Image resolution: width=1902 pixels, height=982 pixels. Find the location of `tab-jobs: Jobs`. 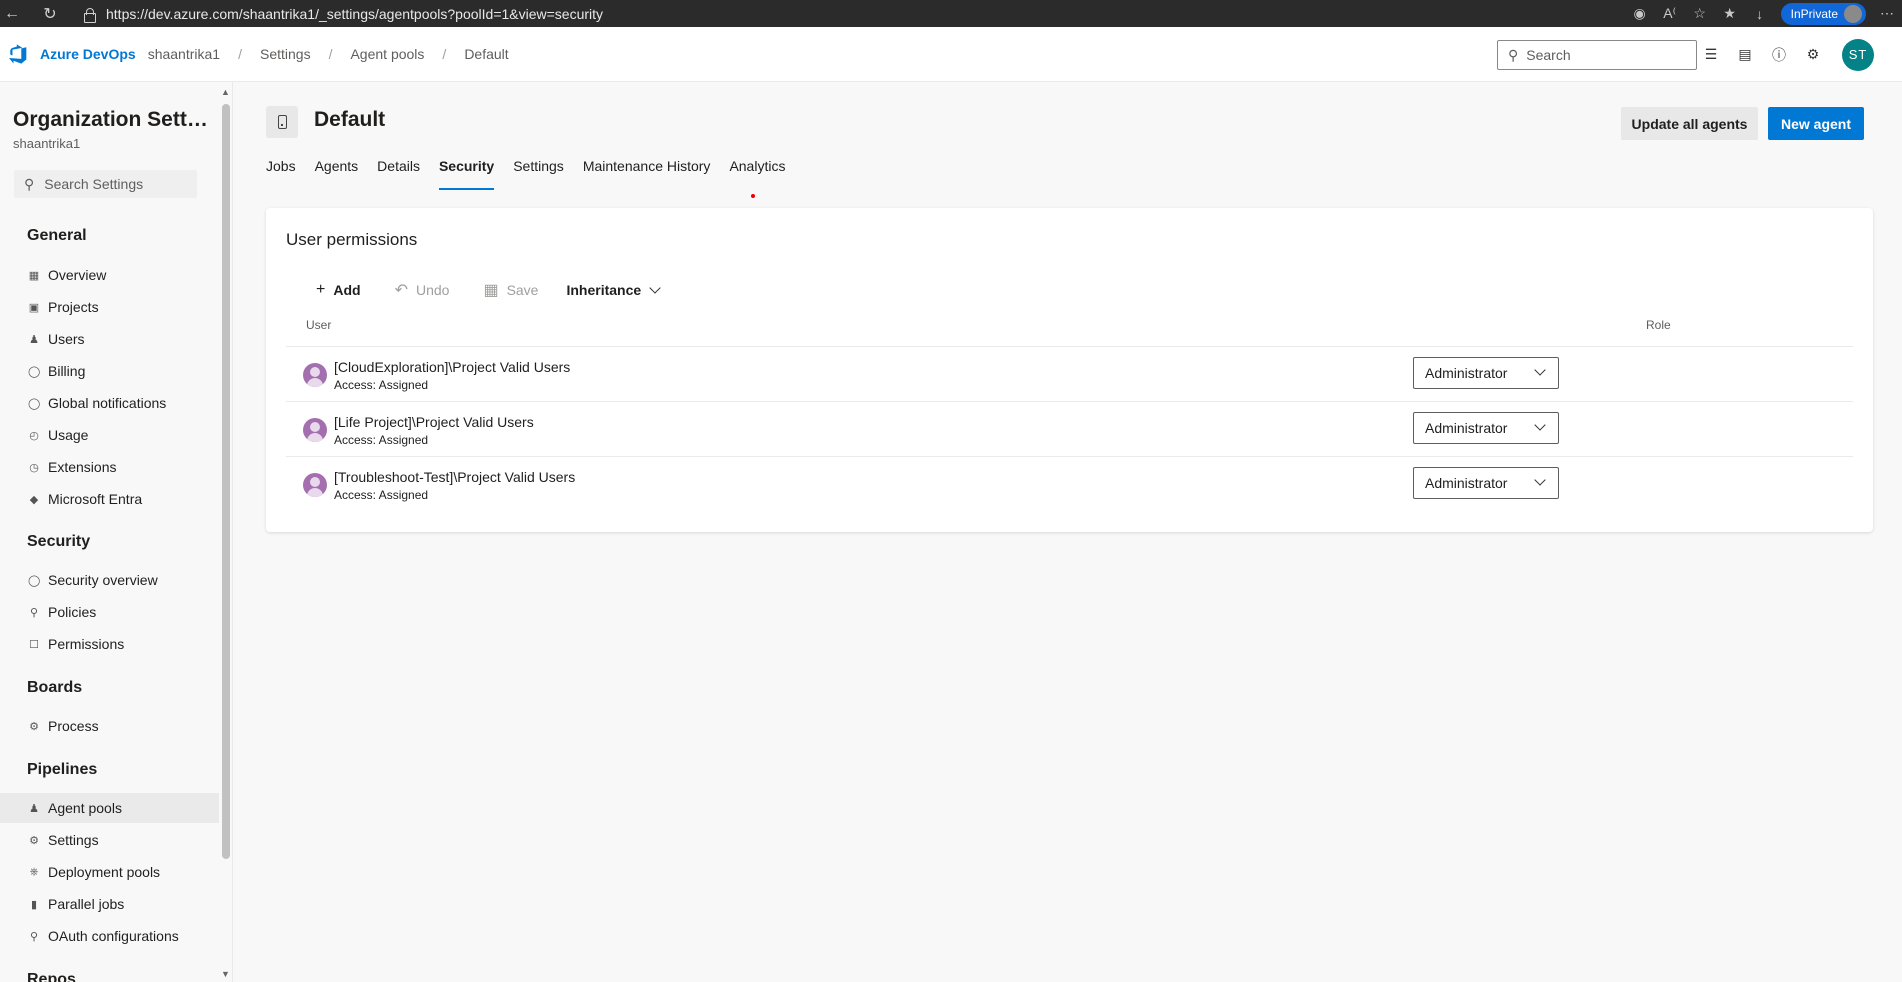

tab-jobs: Jobs is located at coordinates (281, 176).